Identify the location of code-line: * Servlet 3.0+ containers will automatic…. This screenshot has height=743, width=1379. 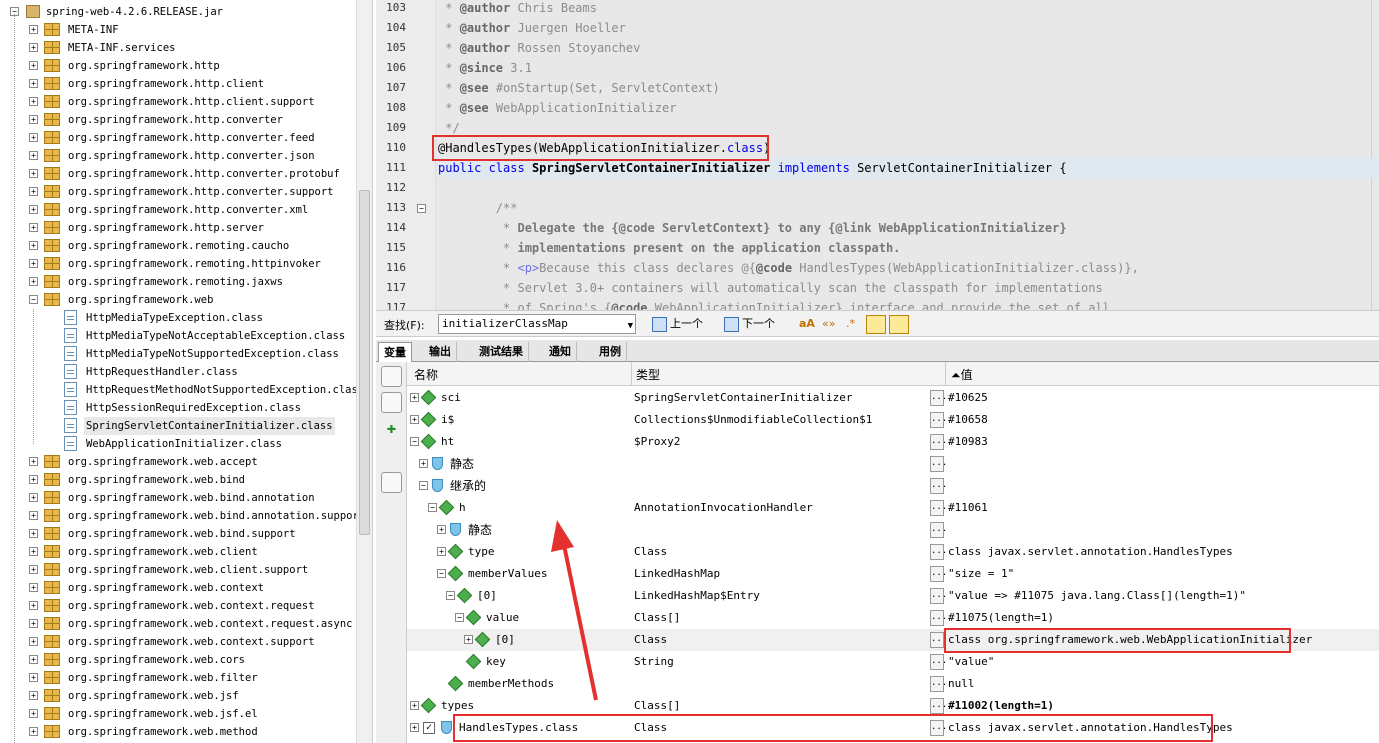
(770, 288).